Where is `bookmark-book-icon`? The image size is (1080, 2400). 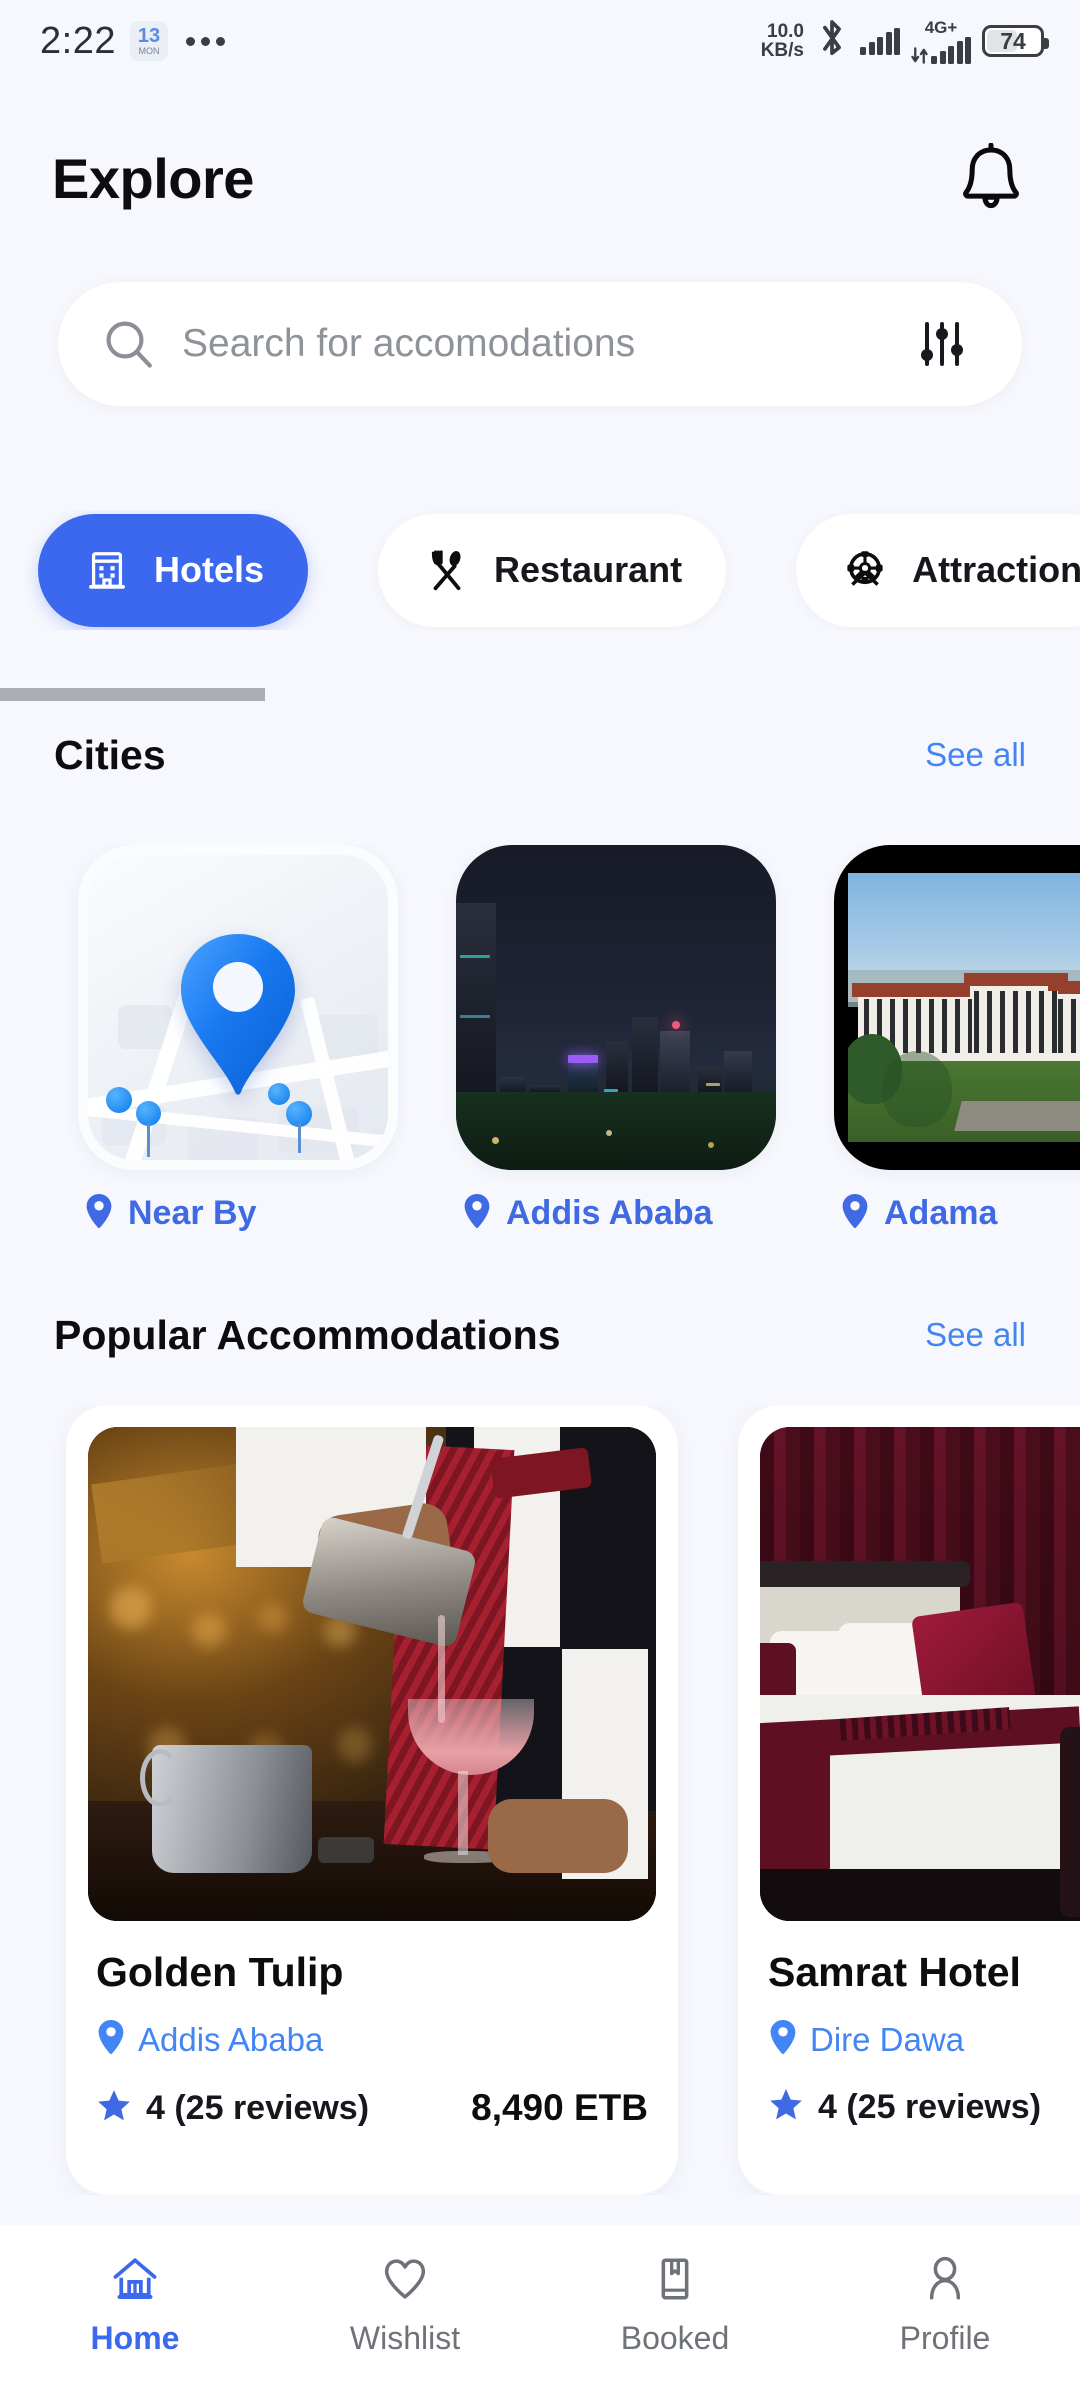 bookmark-book-icon is located at coordinates (675, 2279).